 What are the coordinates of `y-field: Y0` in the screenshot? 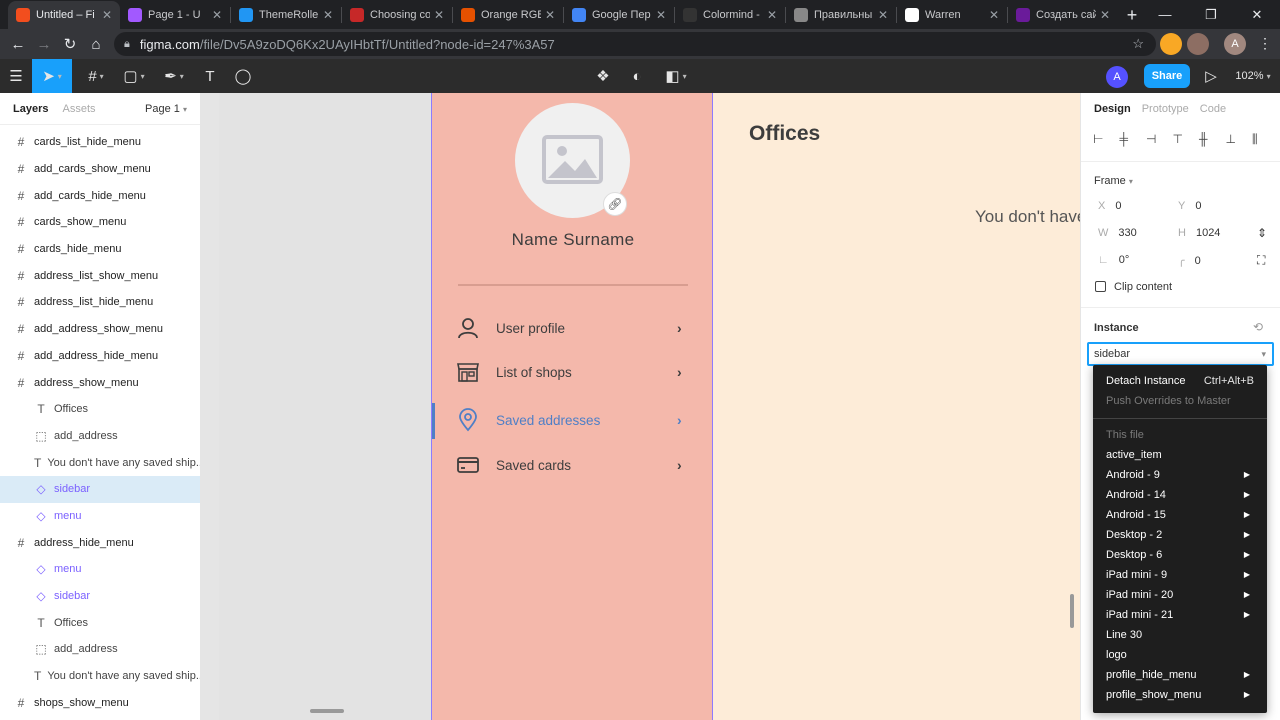 It's located at (1189, 206).